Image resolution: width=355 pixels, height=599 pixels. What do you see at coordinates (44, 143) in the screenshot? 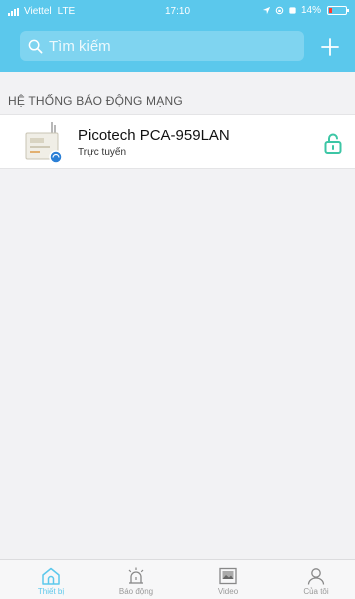
I see `alarm-panel-device-icon` at bounding box center [44, 143].